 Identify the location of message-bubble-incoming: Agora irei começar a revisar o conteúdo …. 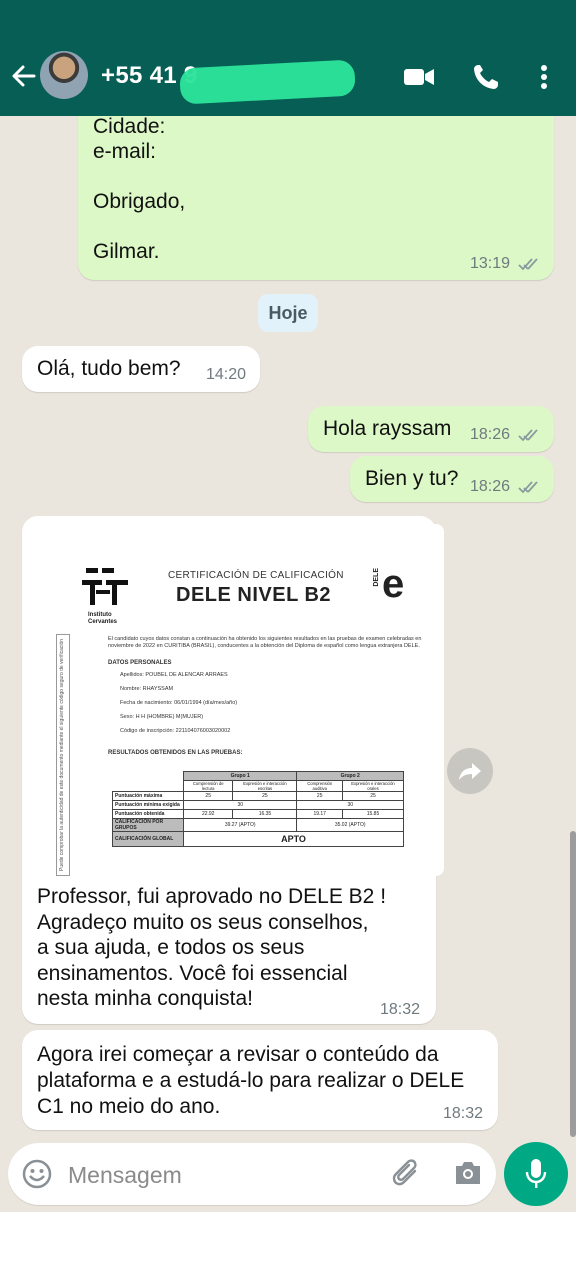
(260, 1080).